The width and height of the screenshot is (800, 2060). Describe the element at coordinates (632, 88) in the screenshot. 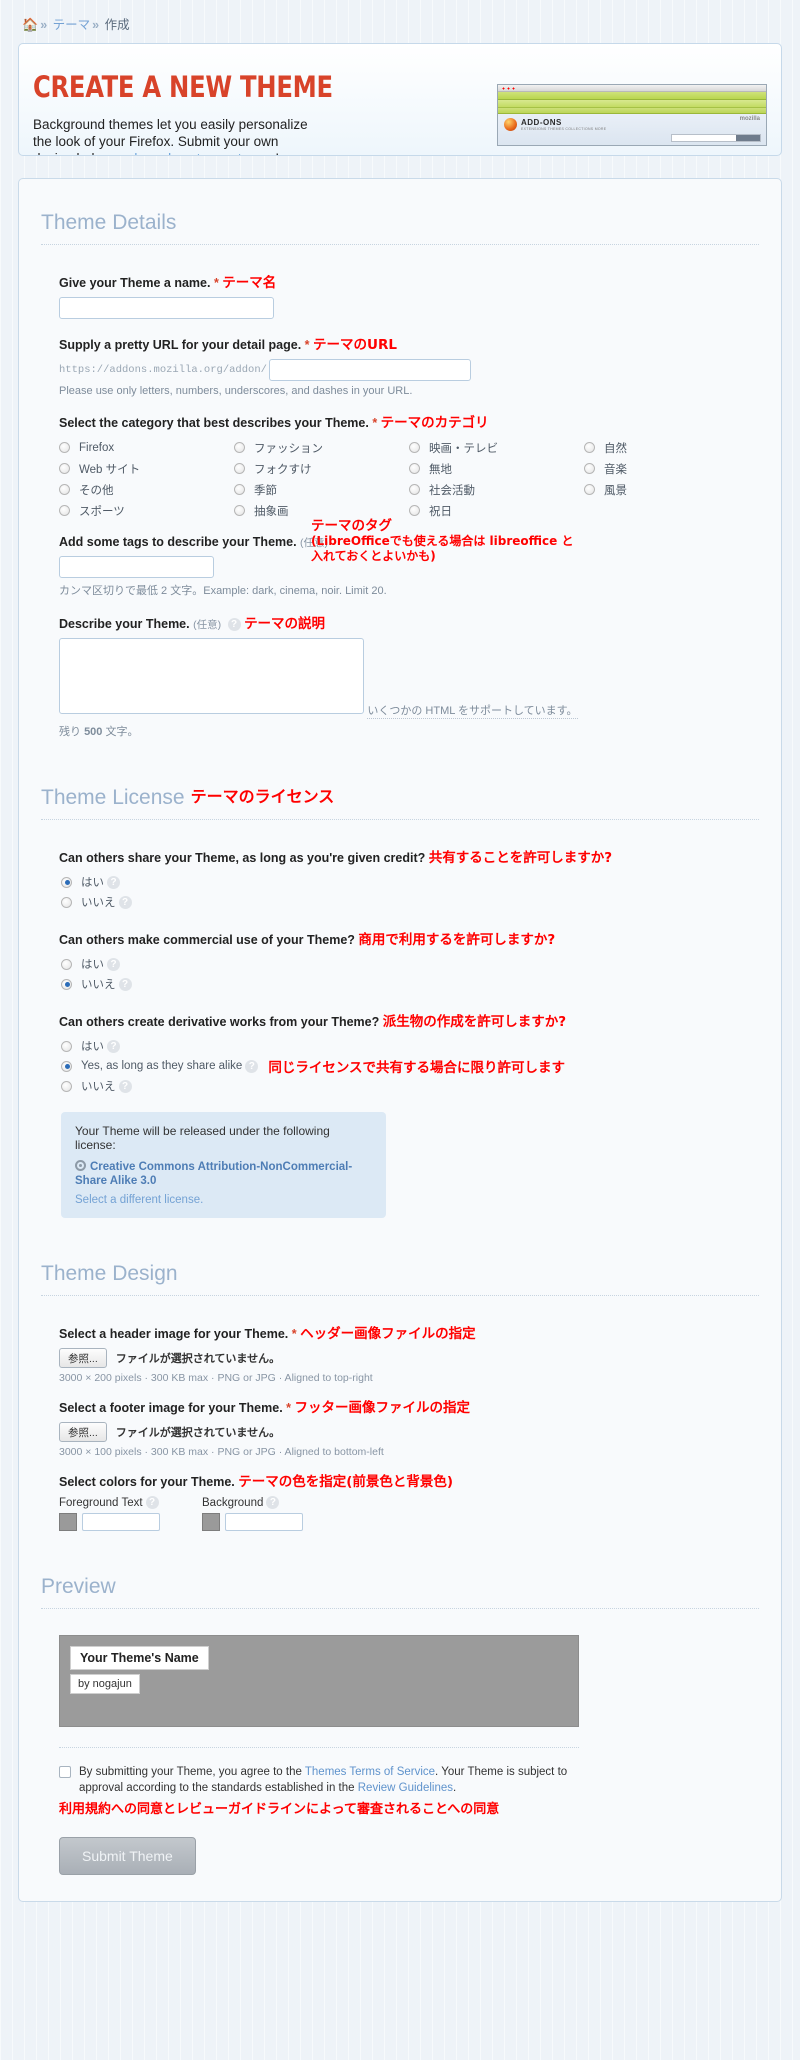

I see `screenshot-titlebar` at that location.